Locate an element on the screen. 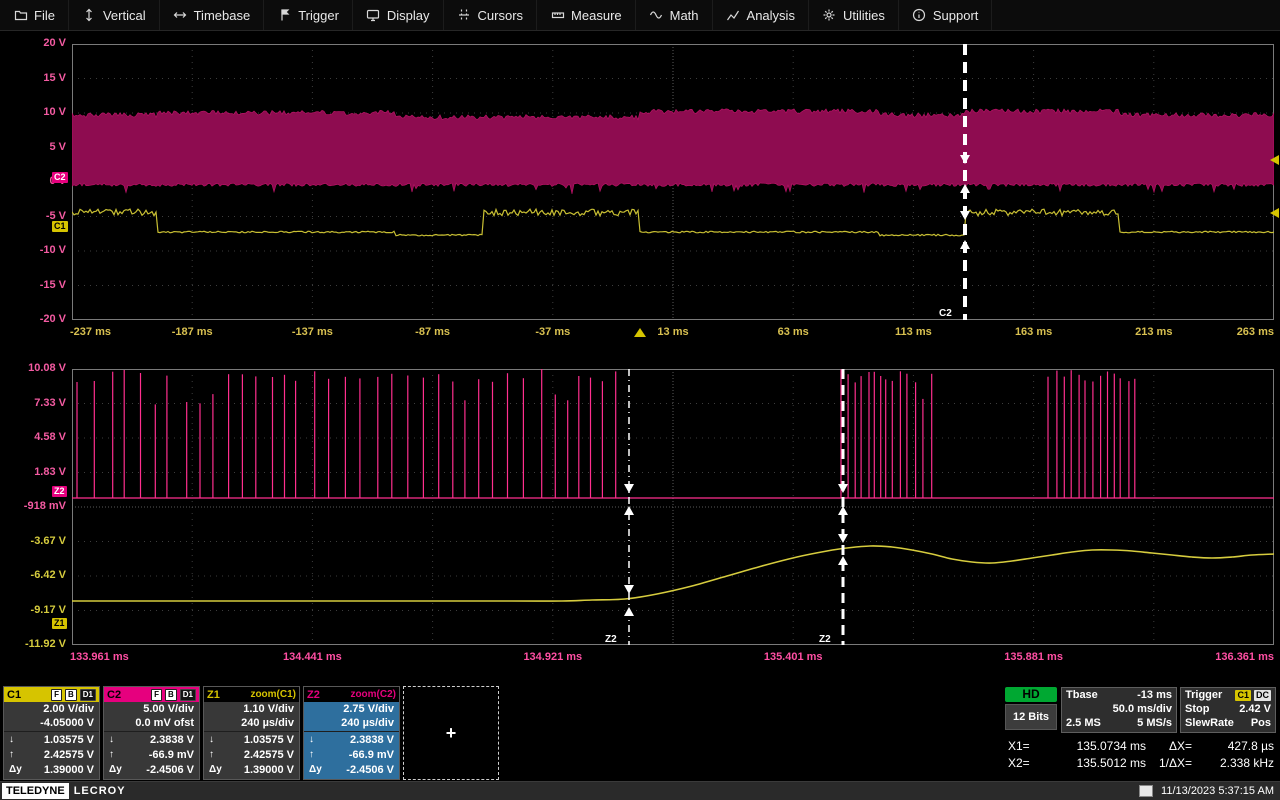  main-y-label: 15 V is located at coordinates (54, 77).